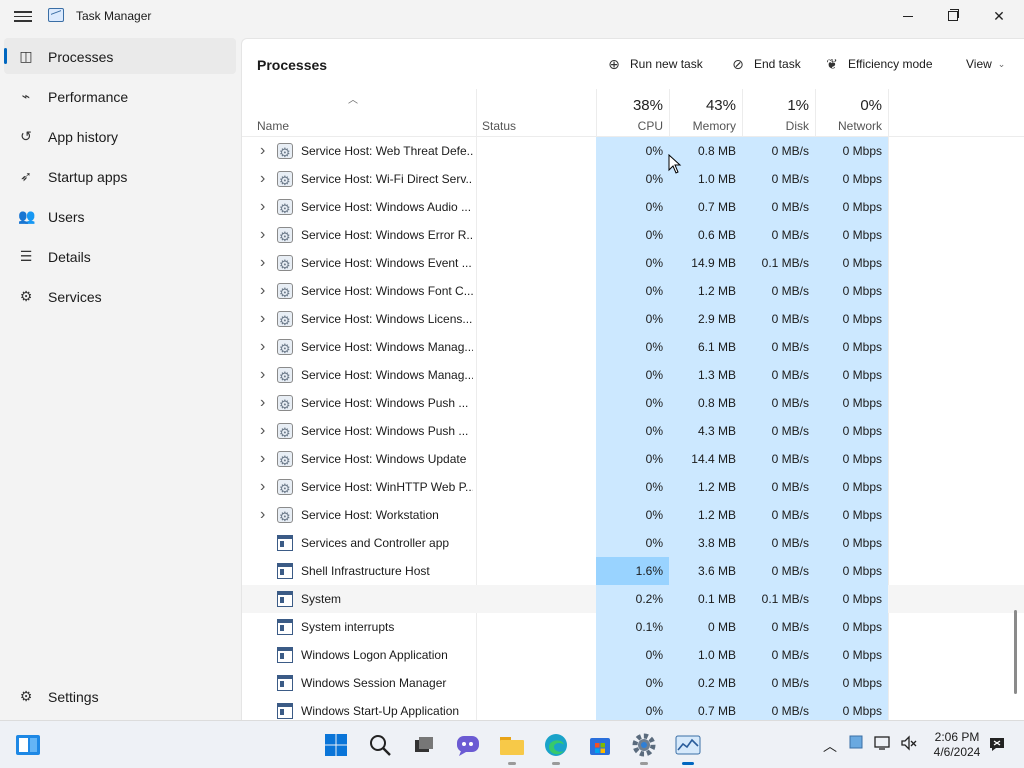 The image size is (1024, 768). Describe the element at coordinates (957, 745) in the screenshot. I see `system-clock: 2:06 PM 4/6/2024` at that location.